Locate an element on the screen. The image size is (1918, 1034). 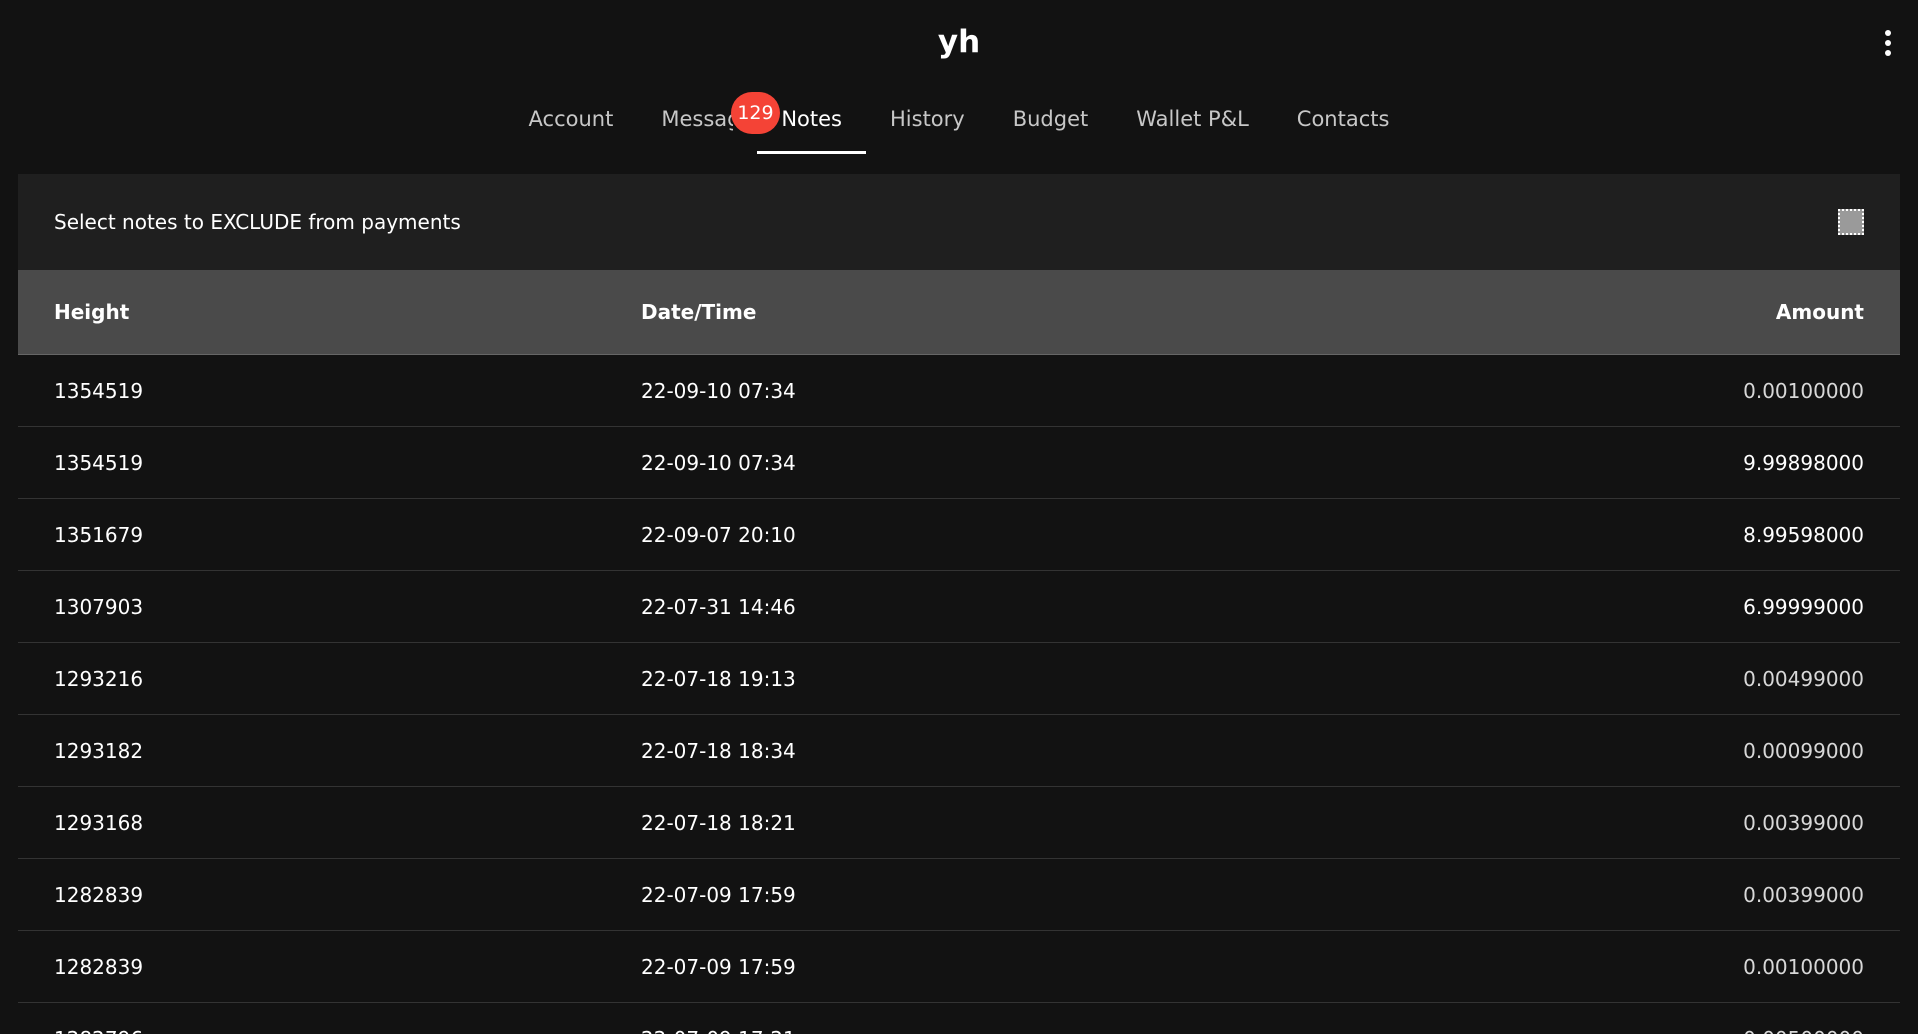
table-row: 1282796 22-07-09 17:21 0.00500000 is located at coordinates (959, 1018).